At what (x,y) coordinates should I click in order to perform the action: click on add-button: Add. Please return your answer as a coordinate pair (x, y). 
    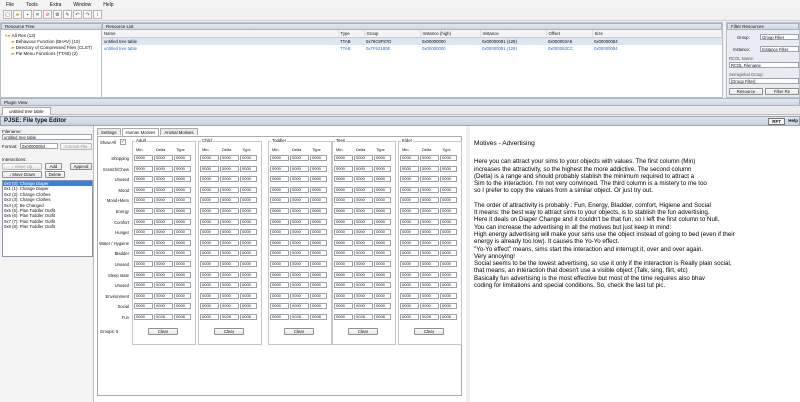
    Looking at the image, I should click on (53, 166).